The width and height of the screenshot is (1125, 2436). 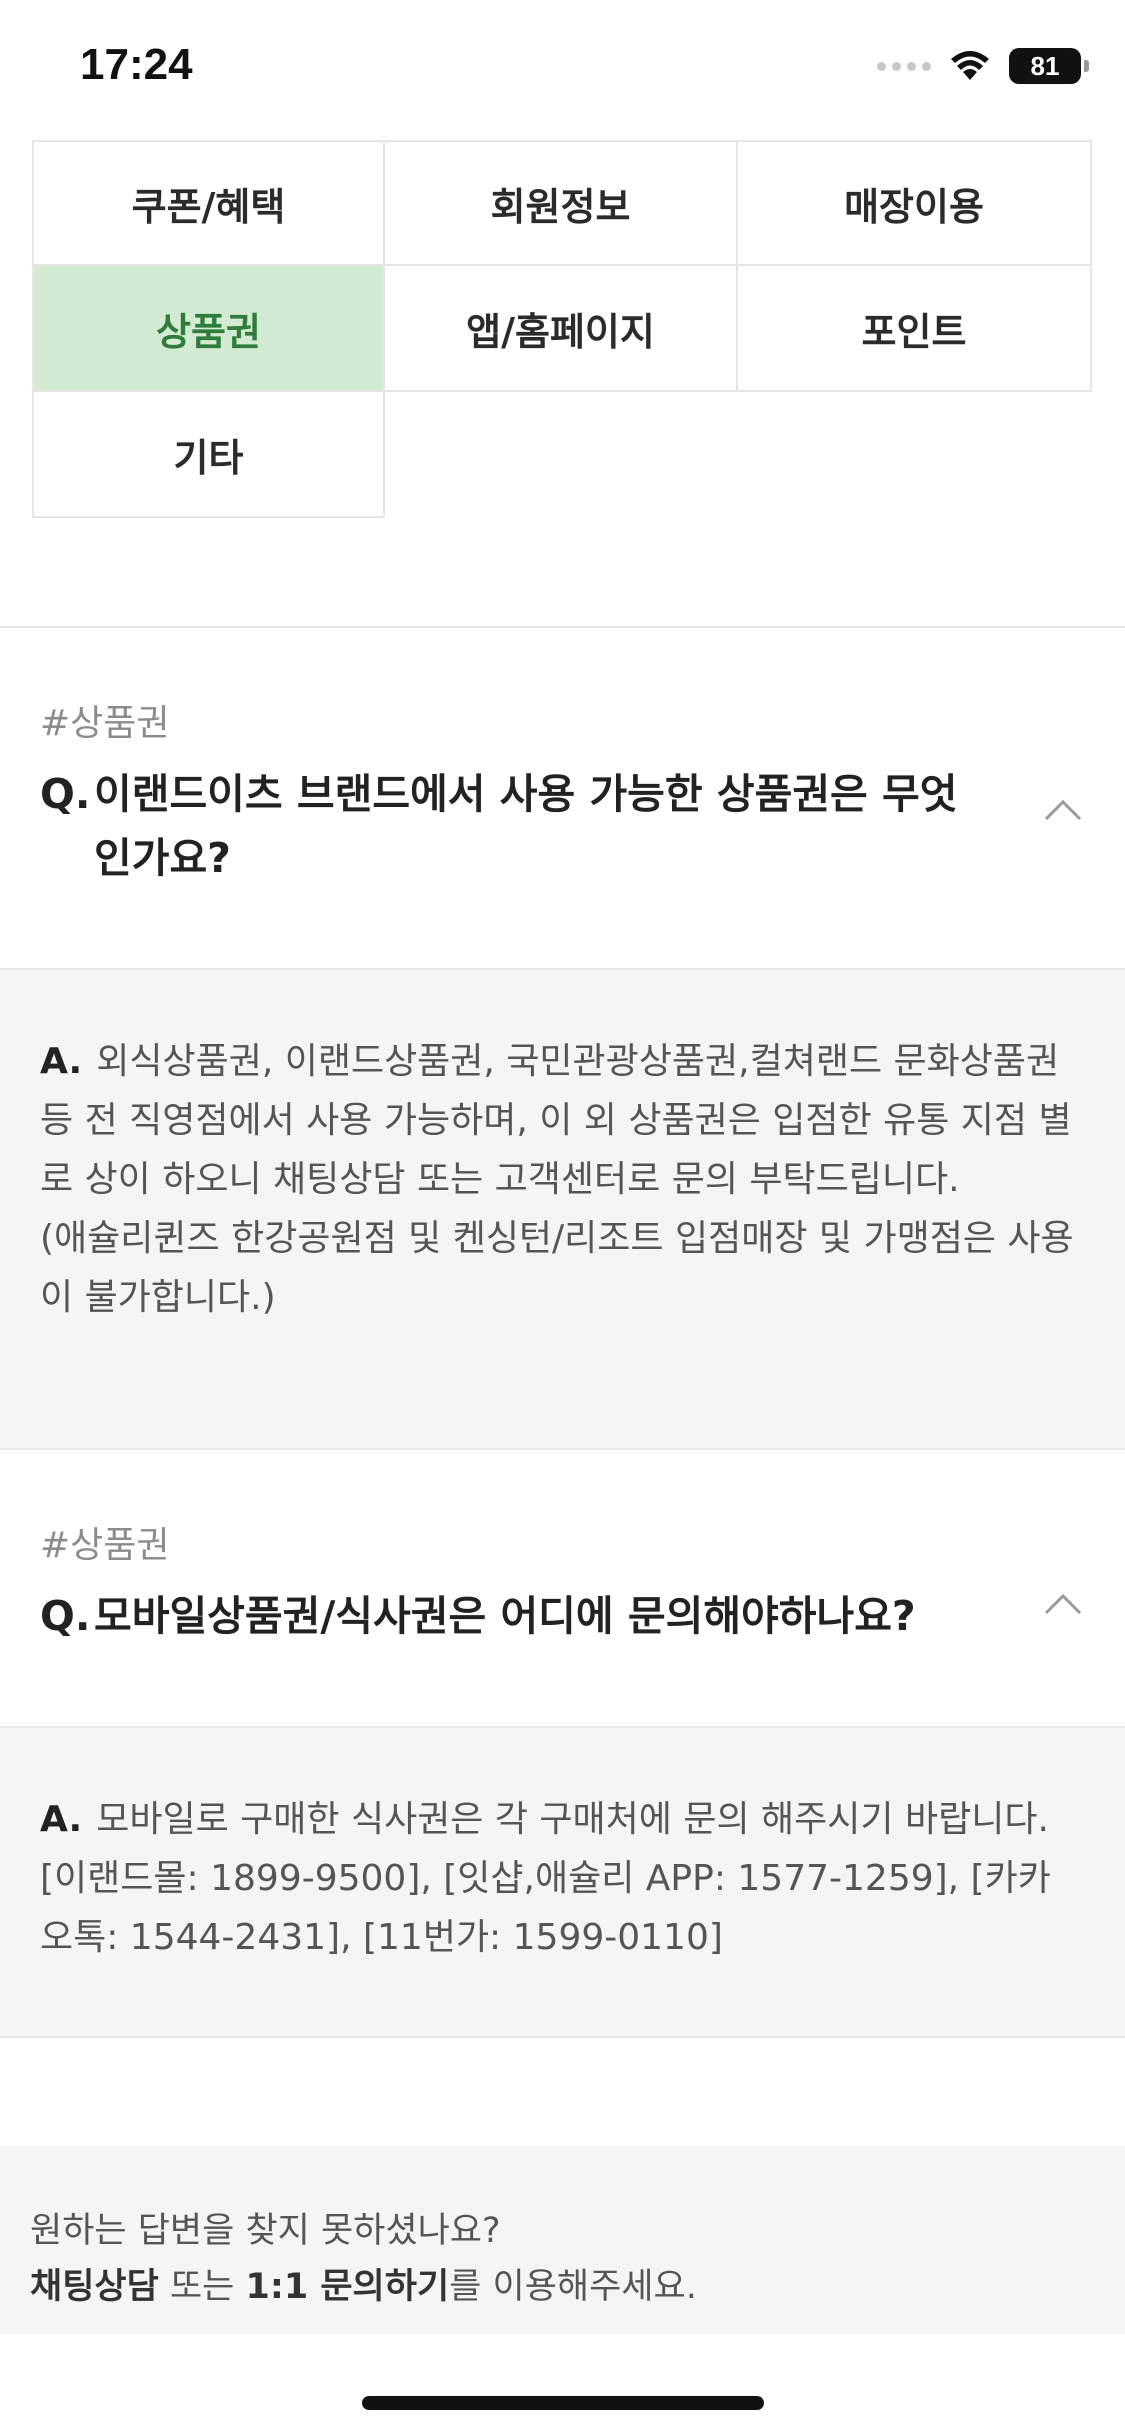 I want to click on home-indicator, so click(x=563, y=2403).